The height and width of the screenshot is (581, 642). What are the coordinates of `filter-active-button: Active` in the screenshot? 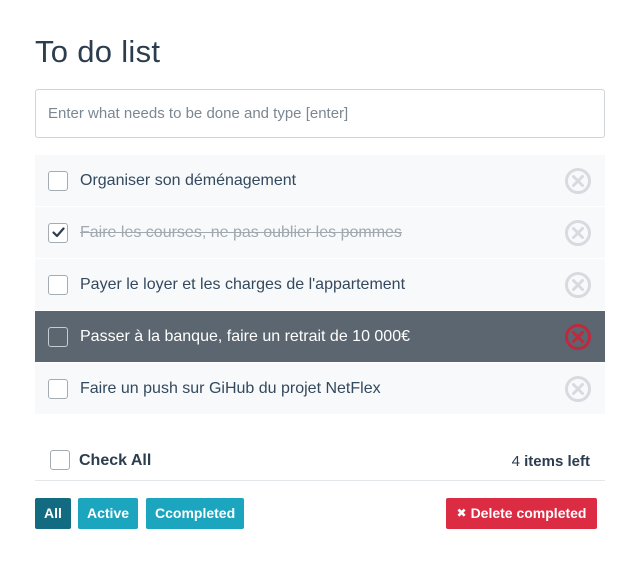 It's located at (108, 513).